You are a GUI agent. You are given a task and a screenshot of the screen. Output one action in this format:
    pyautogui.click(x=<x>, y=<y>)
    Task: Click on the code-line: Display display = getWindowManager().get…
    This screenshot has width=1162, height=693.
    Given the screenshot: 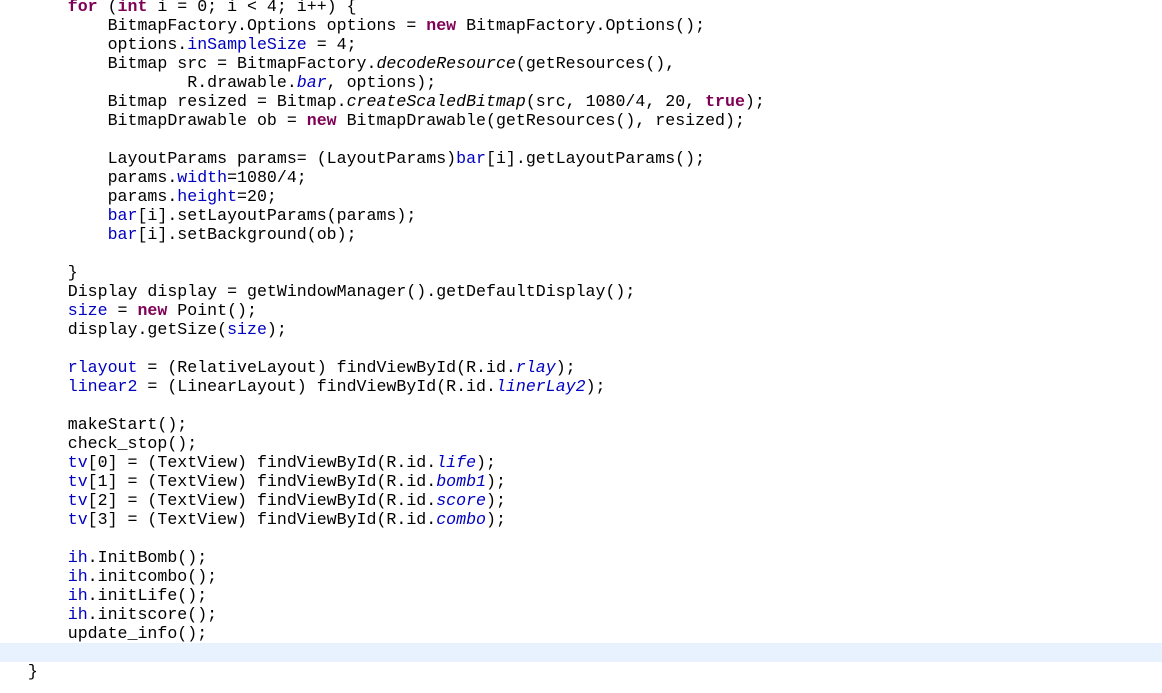 What is the action you would take?
    pyautogui.click(x=581, y=291)
    